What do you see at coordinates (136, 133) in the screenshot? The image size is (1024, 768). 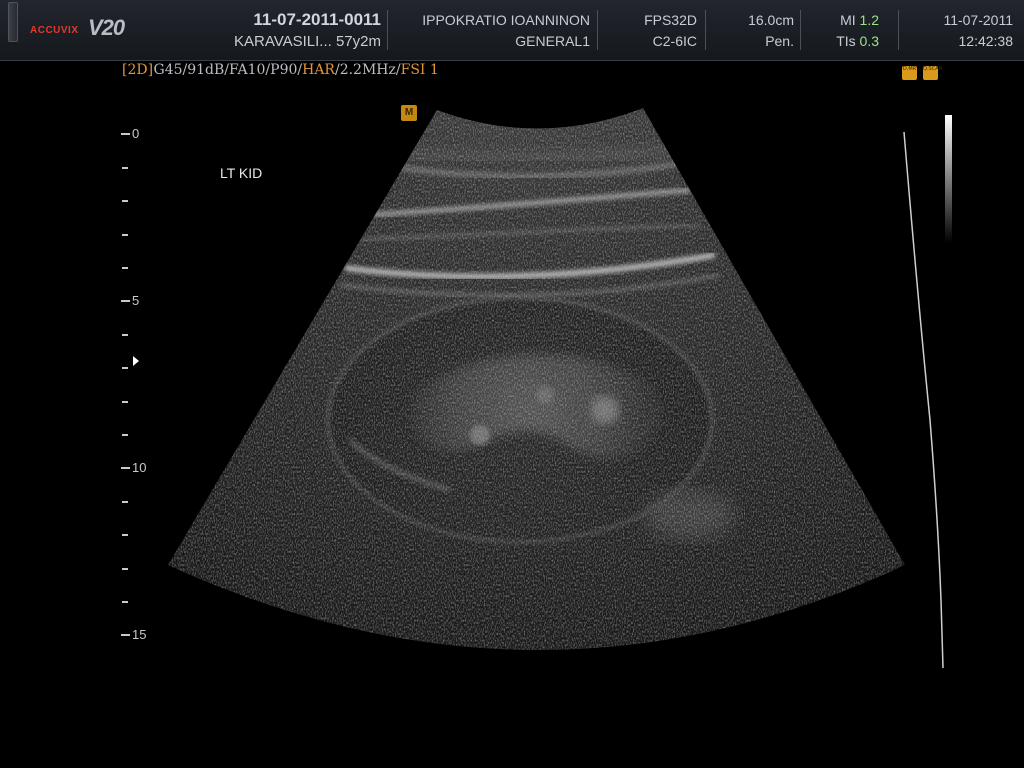 I see `depth-label: 0` at bounding box center [136, 133].